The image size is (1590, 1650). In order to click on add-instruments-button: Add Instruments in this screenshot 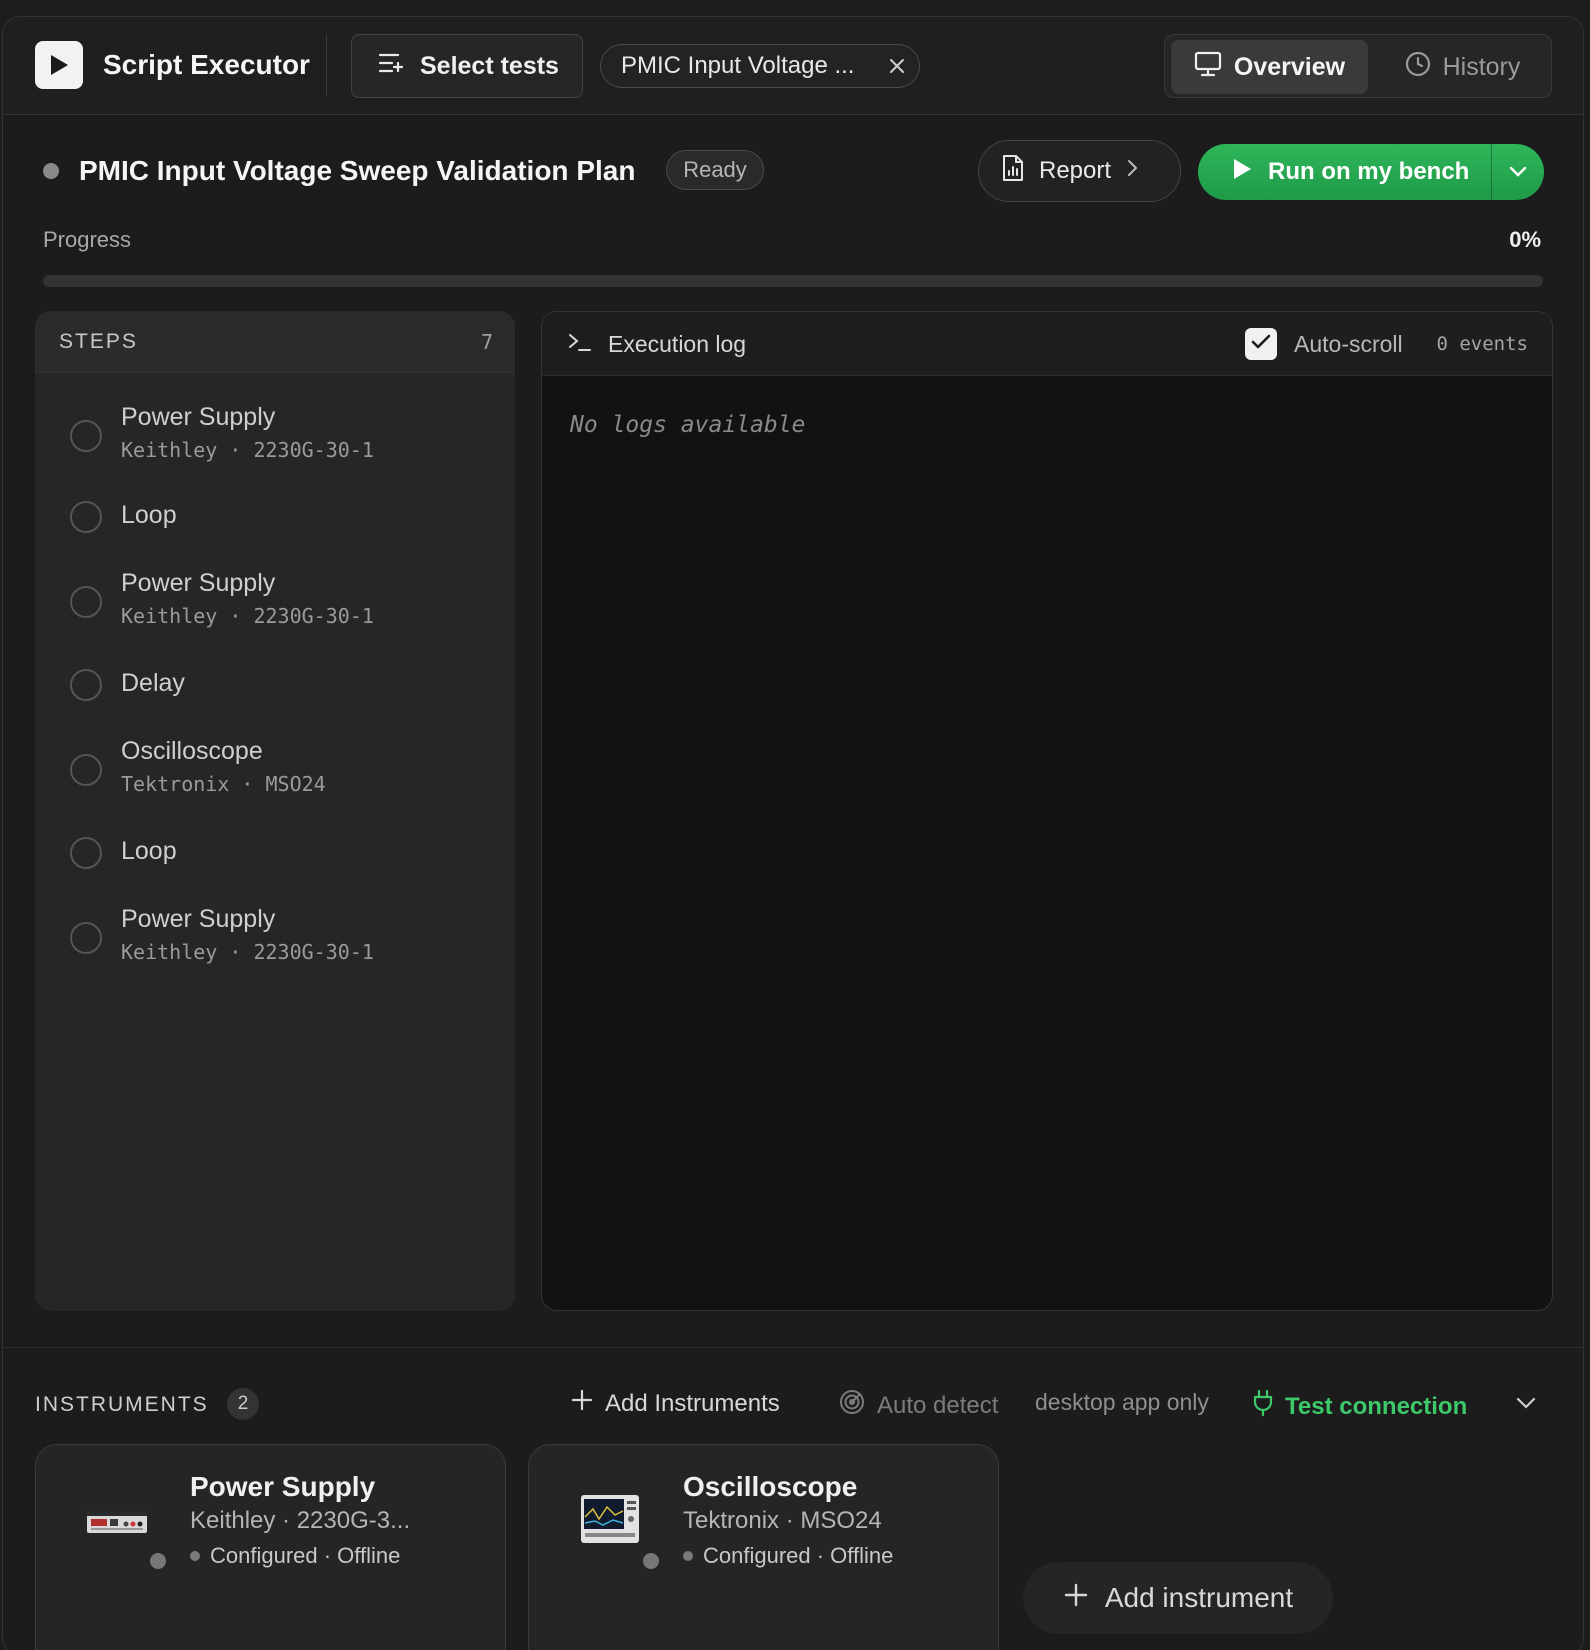, I will do `click(675, 1403)`.